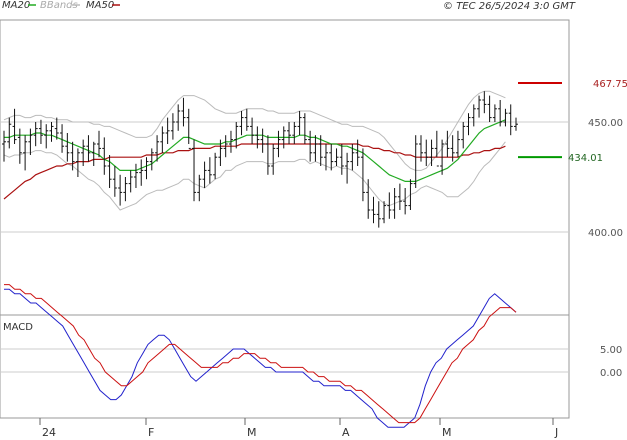  What do you see at coordinates (18, 327) in the screenshot?
I see `macd-title: MACD` at bounding box center [18, 327].